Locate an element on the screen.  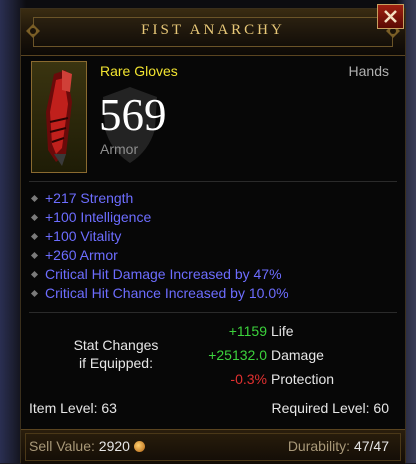
affix-item: +100 Vitality is located at coordinates (159, 236).